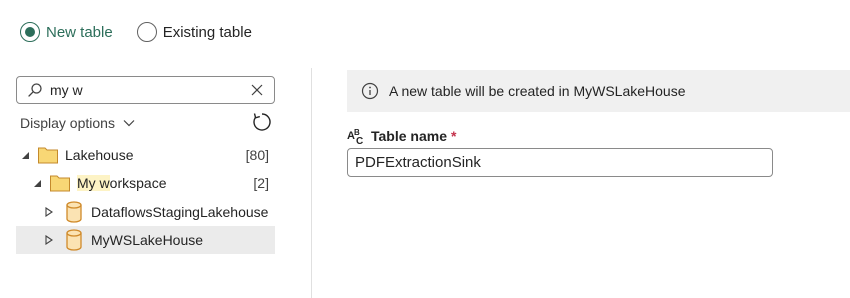 Image resolution: width=850 pixels, height=298 pixels. I want to click on clear-search-icon, so click(257, 90).